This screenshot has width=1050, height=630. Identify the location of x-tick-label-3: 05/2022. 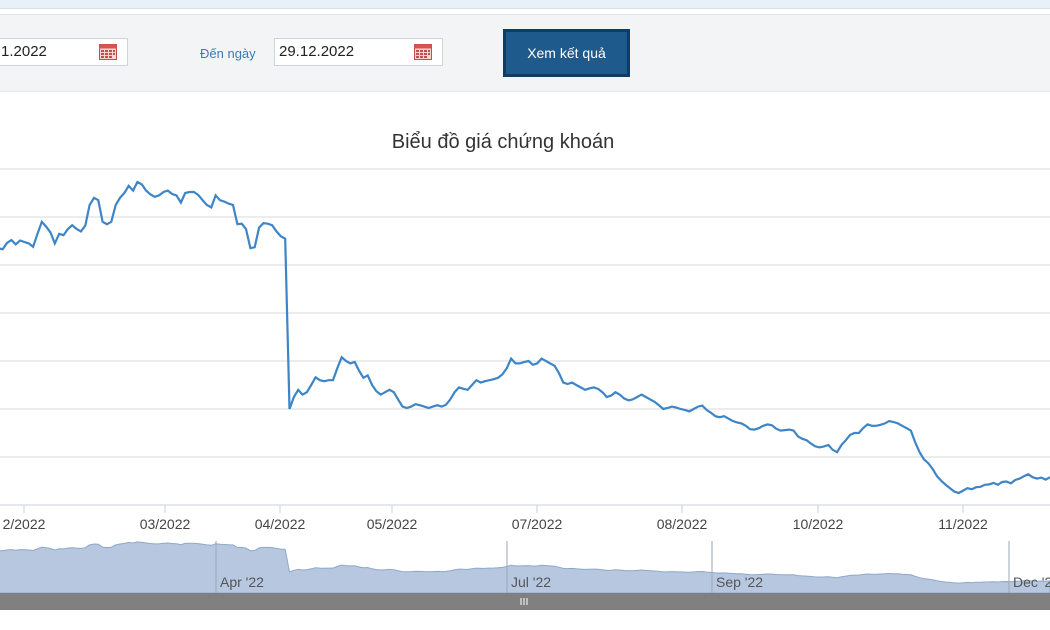
(392, 524).